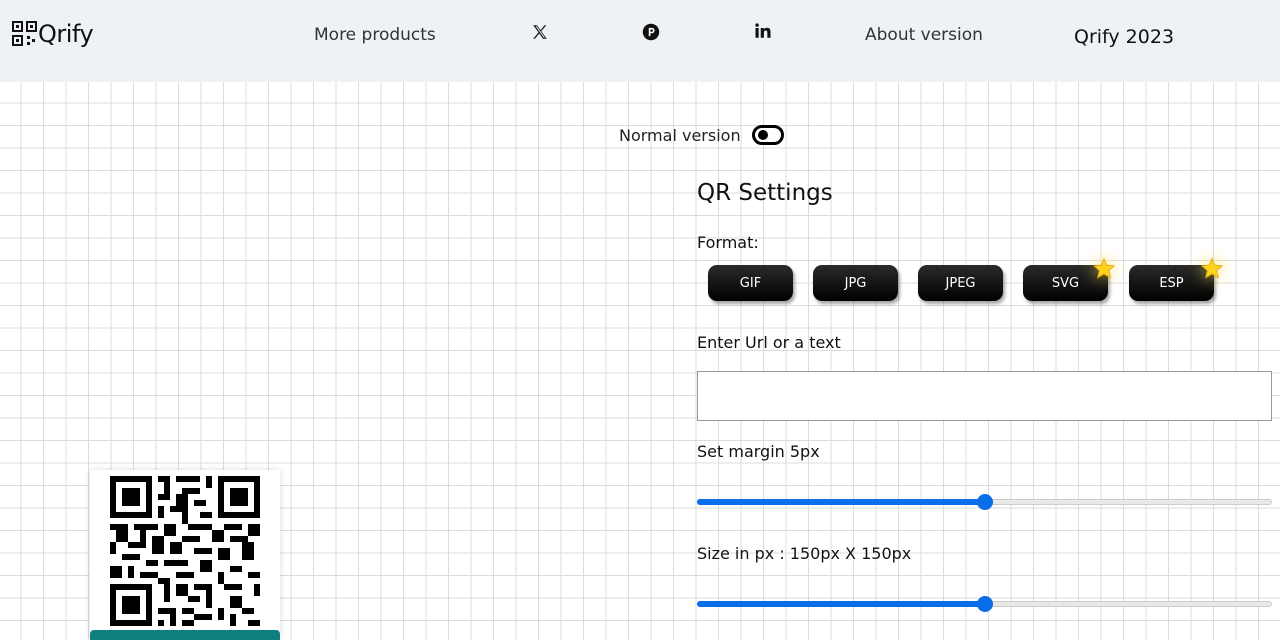  Describe the element at coordinates (540, 32) in the screenshot. I see `x-twitter-icon` at that location.